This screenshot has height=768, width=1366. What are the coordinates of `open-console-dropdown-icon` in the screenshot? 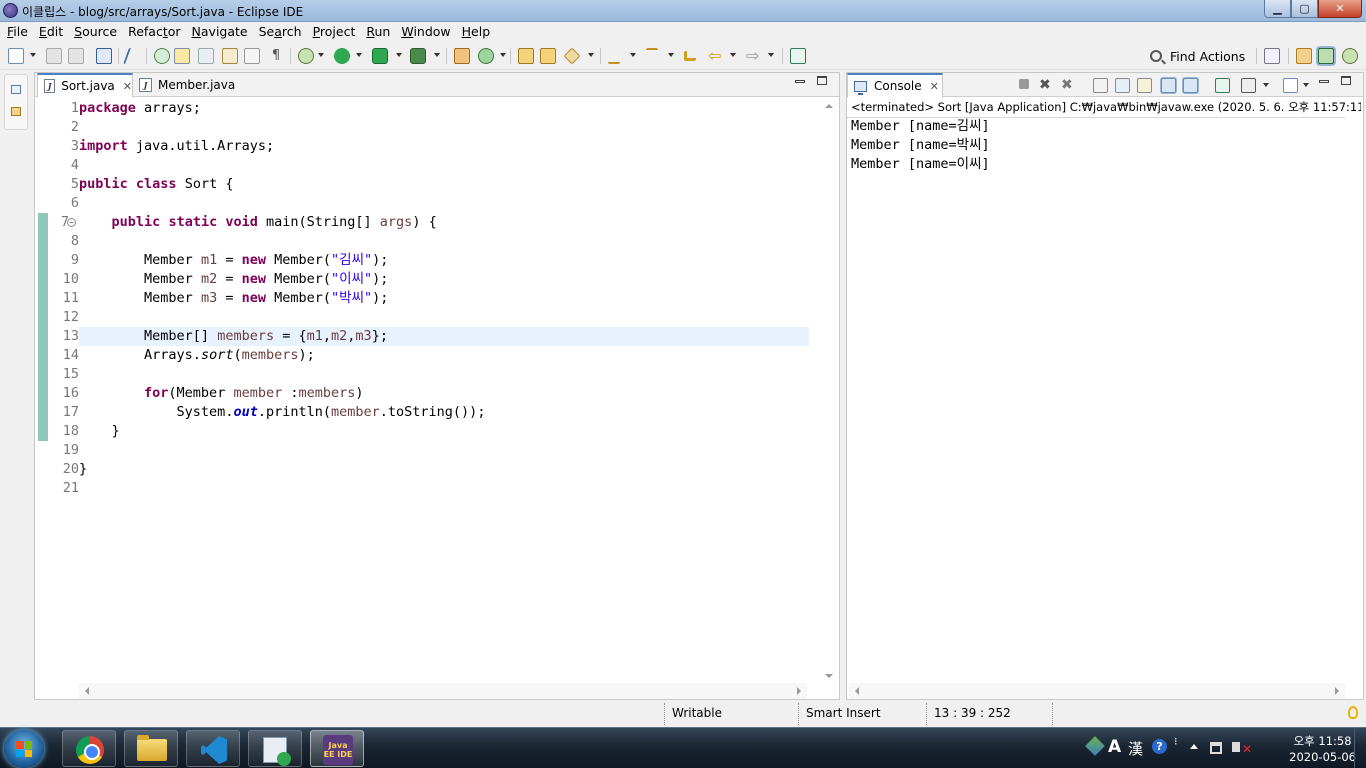 It's located at (1306, 85).